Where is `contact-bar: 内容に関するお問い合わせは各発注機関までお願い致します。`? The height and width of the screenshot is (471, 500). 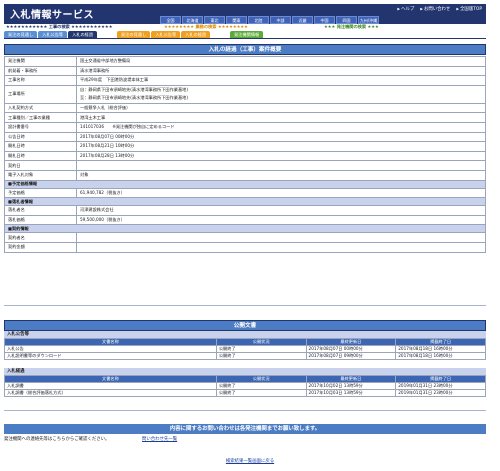 contact-bar: 内容に関するお問い合わせは各発注機関までお願い致します。 is located at coordinates (245, 429).